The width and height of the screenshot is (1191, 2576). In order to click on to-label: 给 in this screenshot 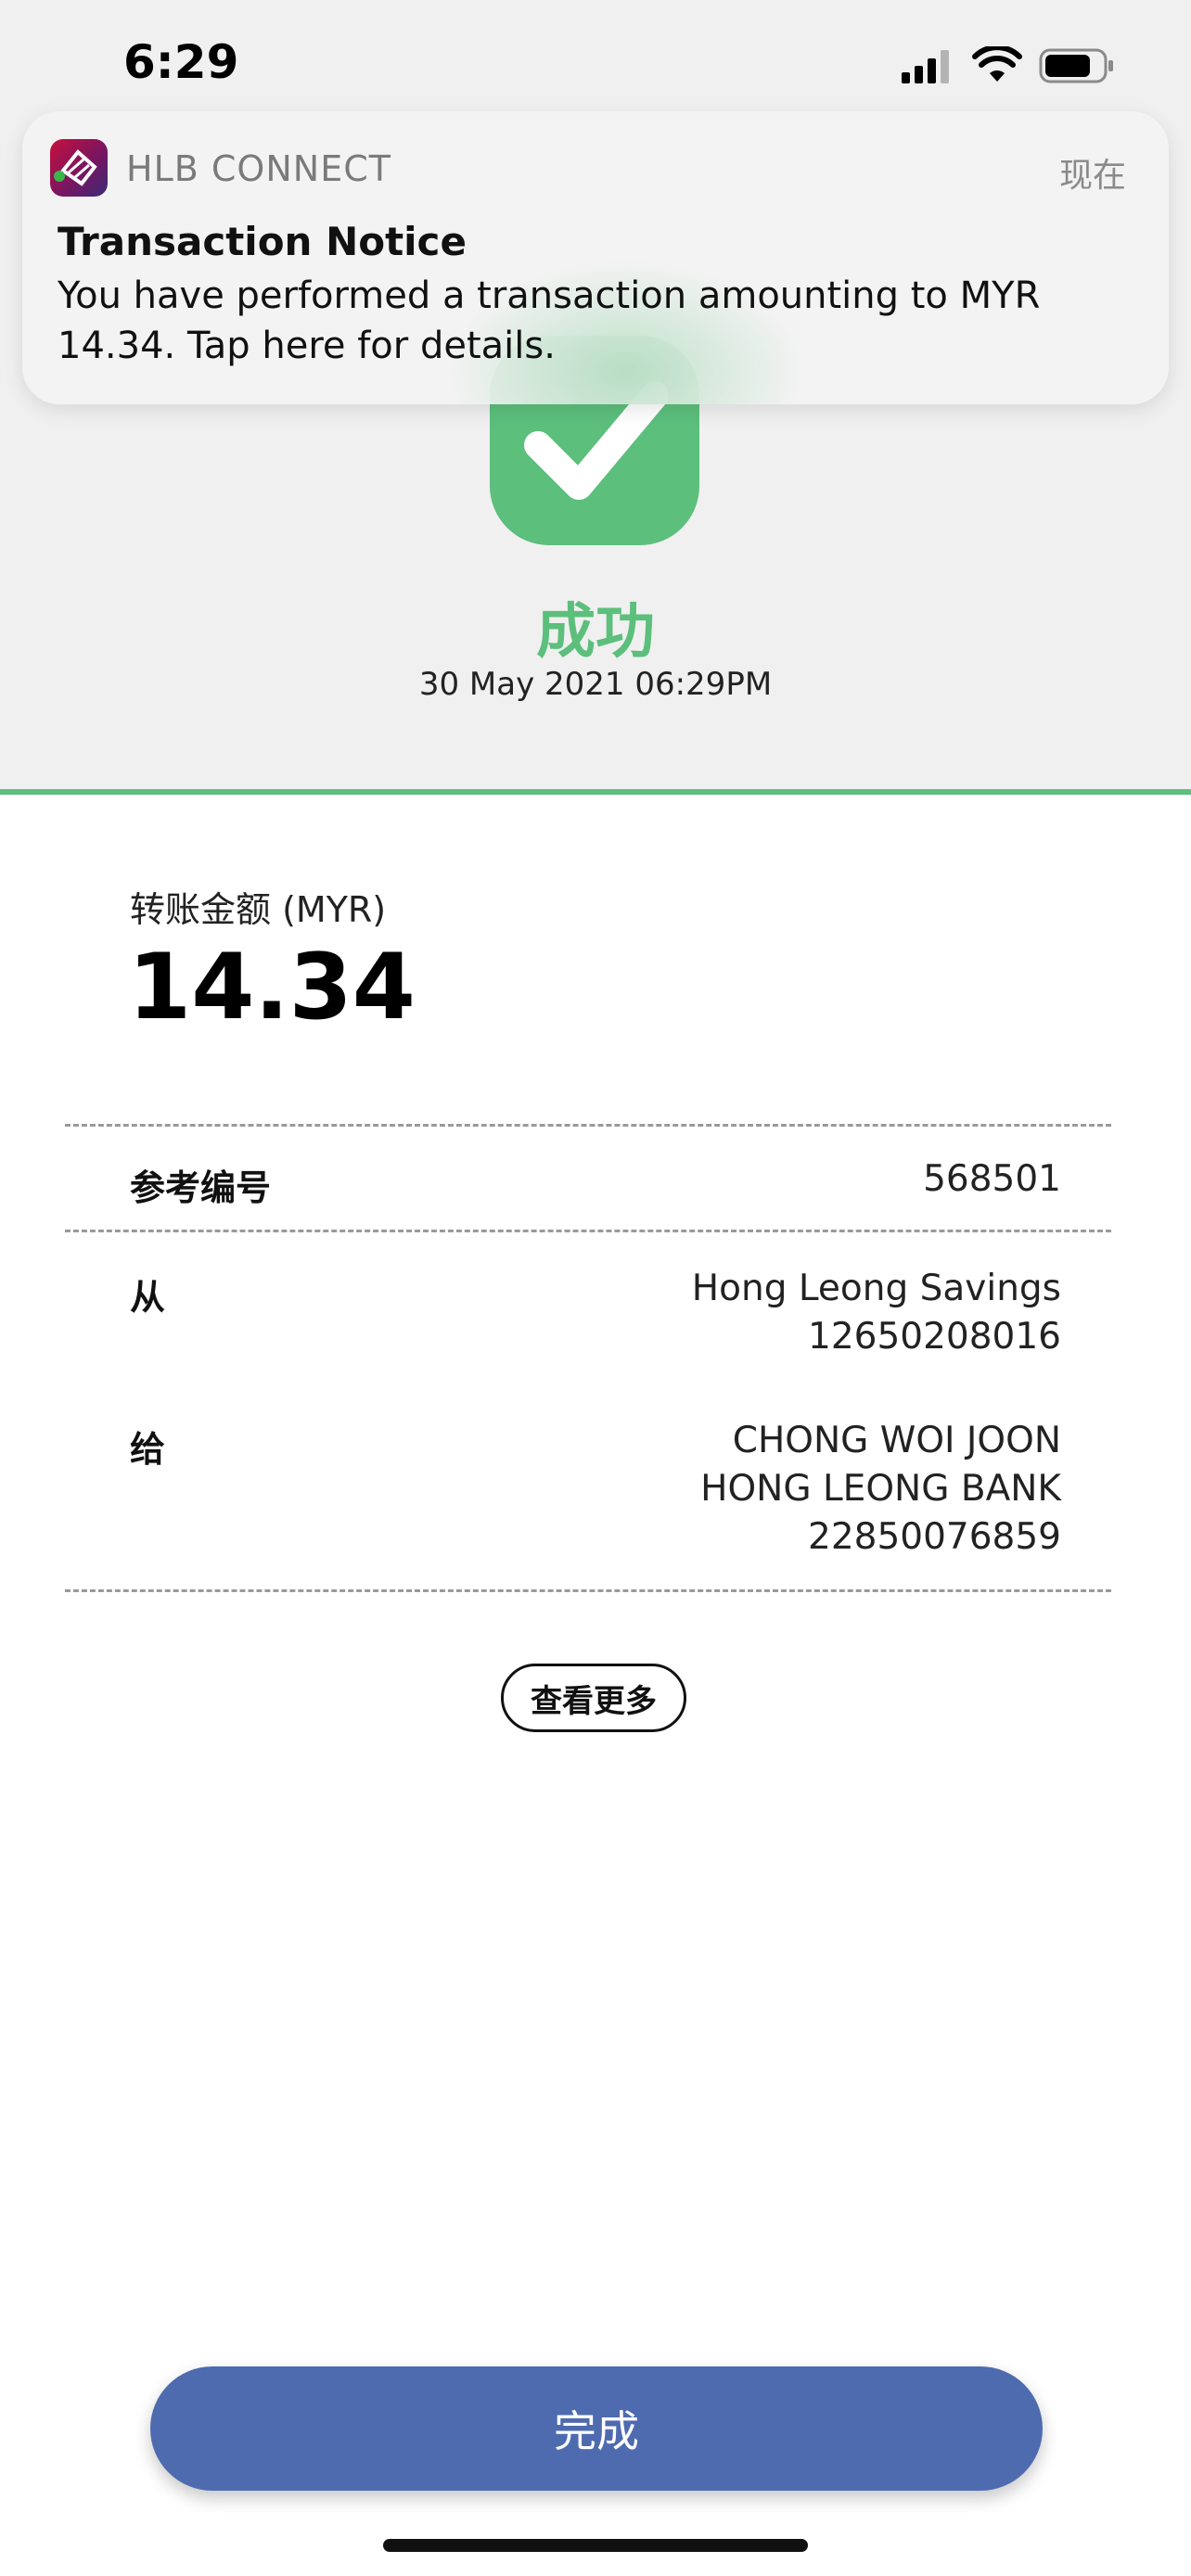, I will do `click(148, 1450)`.